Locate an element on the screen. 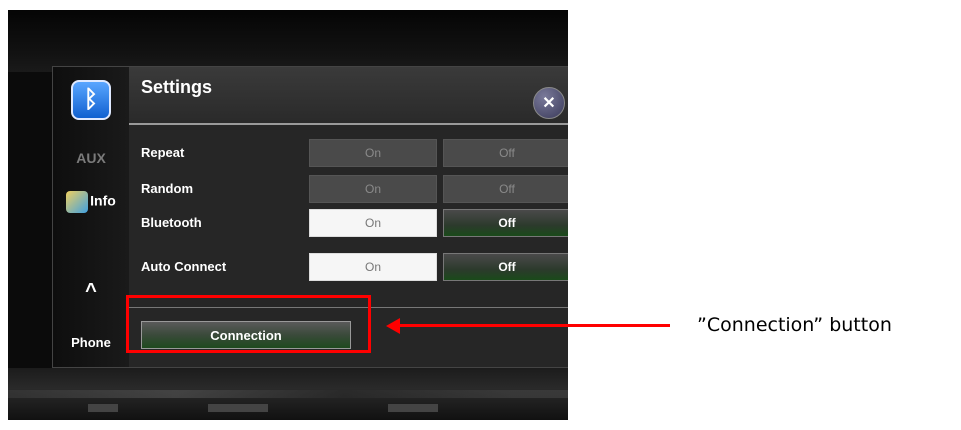  phone-label: Phone is located at coordinates (91, 342).